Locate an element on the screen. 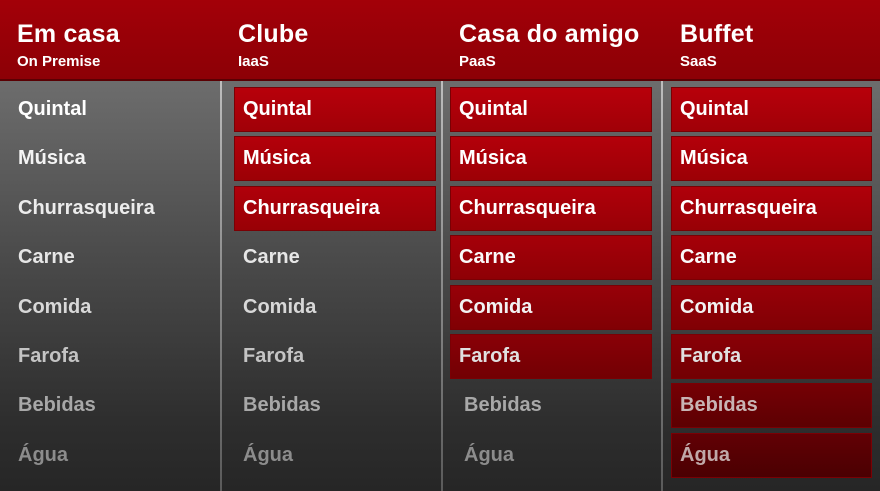 This screenshot has height=491, width=880. column-header: Casa do amigo PaaS is located at coordinates (552, 40).